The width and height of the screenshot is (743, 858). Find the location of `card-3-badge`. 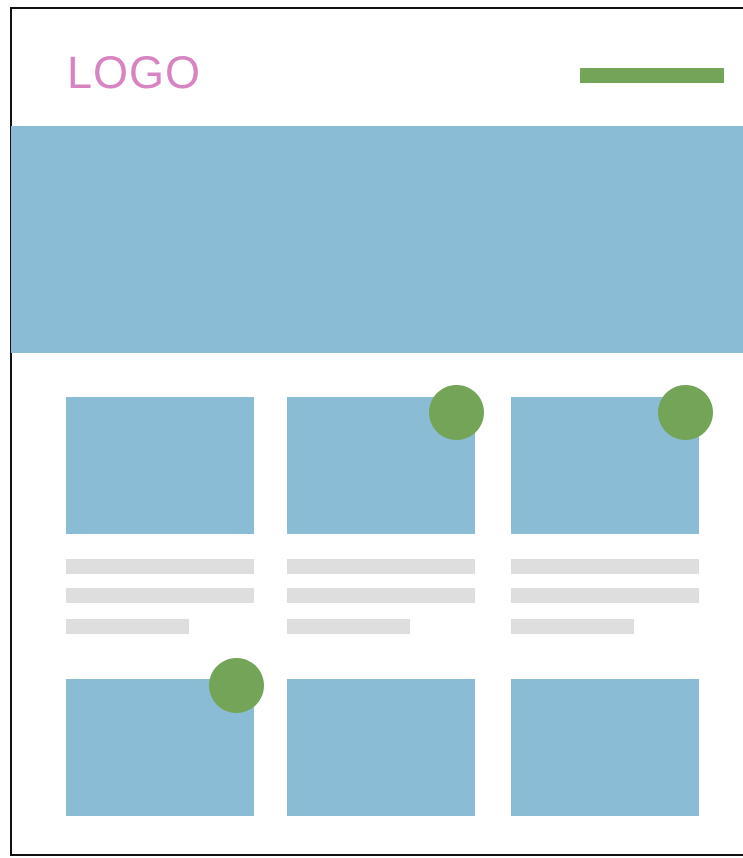

card-3-badge is located at coordinates (685, 412).